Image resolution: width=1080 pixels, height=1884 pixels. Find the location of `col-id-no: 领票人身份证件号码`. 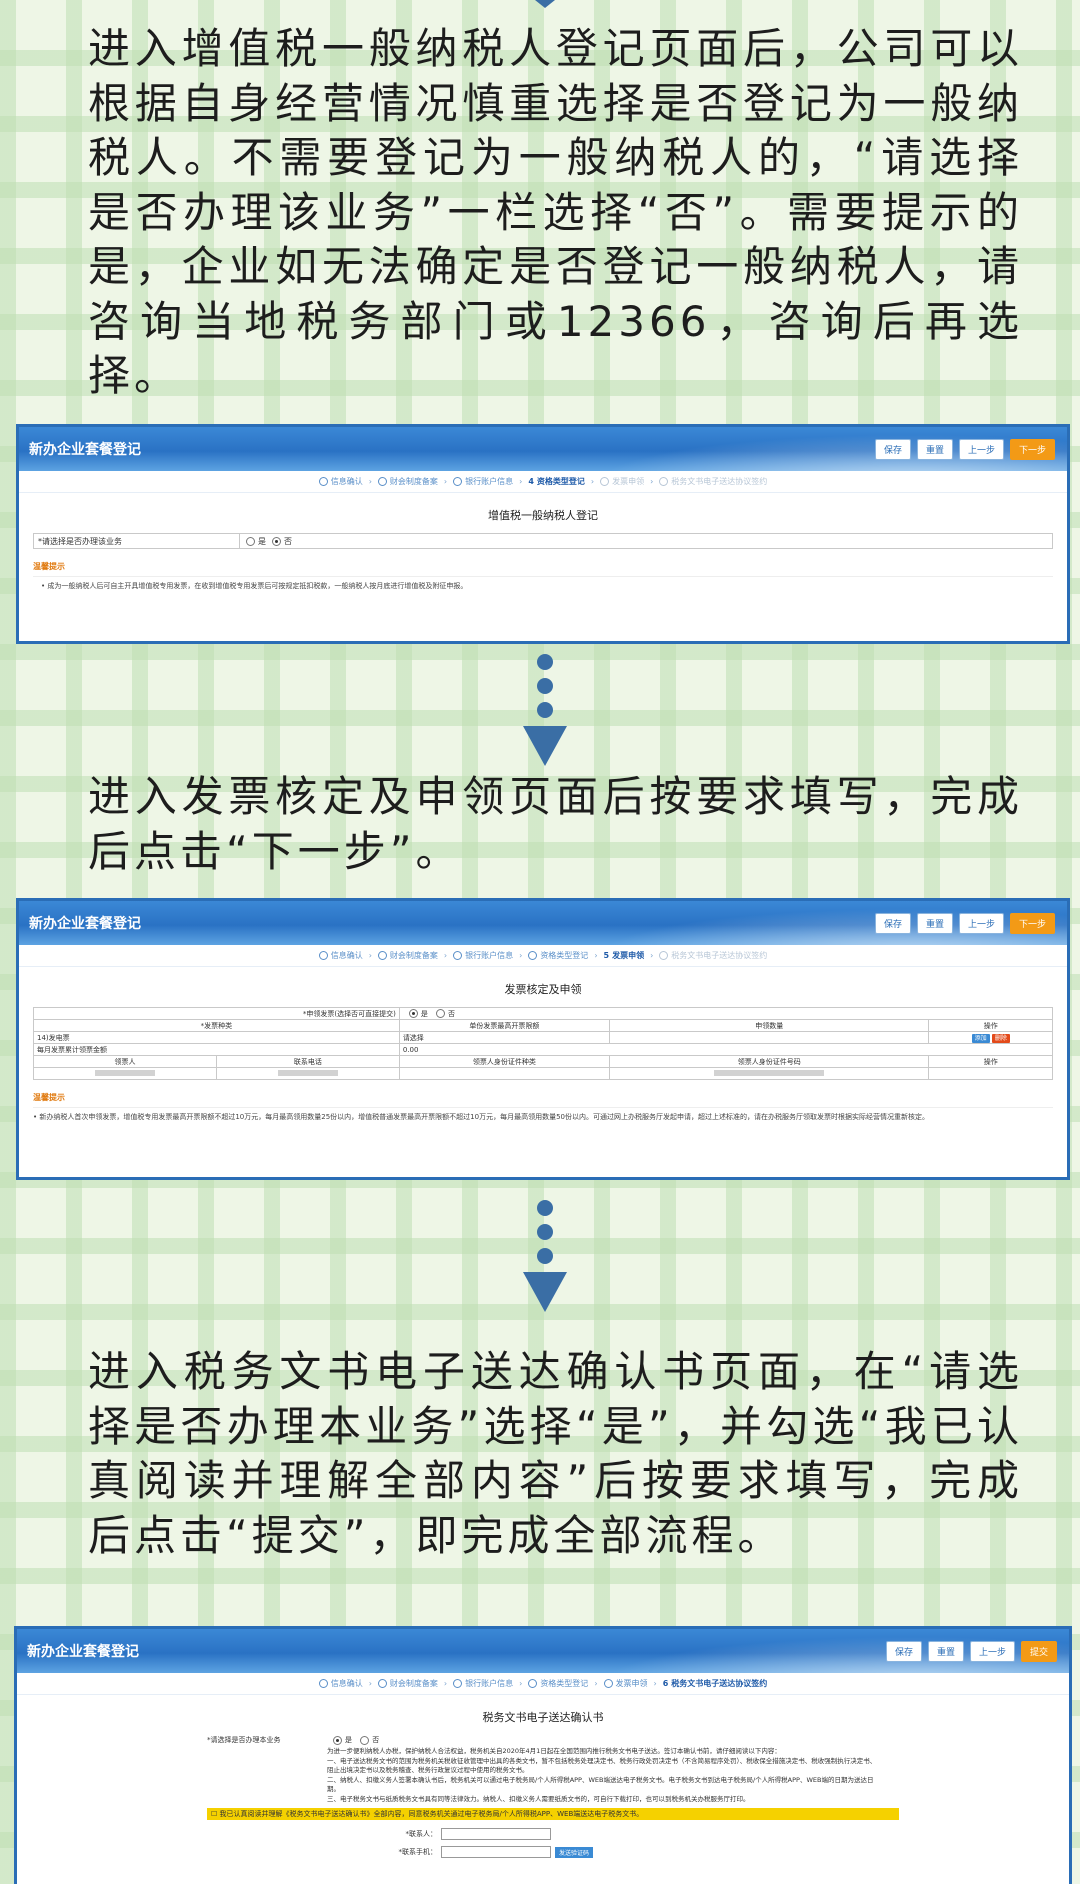

col-id-no: 领票人身份证件号码 is located at coordinates (769, 1061).